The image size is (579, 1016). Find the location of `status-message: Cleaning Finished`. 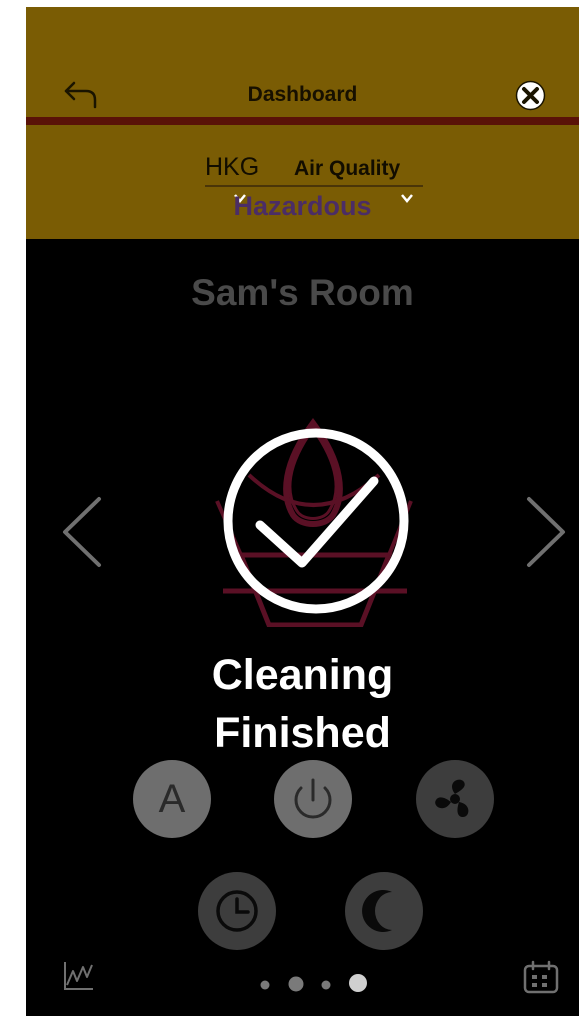

status-message: Cleaning Finished is located at coordinates (302, 704).